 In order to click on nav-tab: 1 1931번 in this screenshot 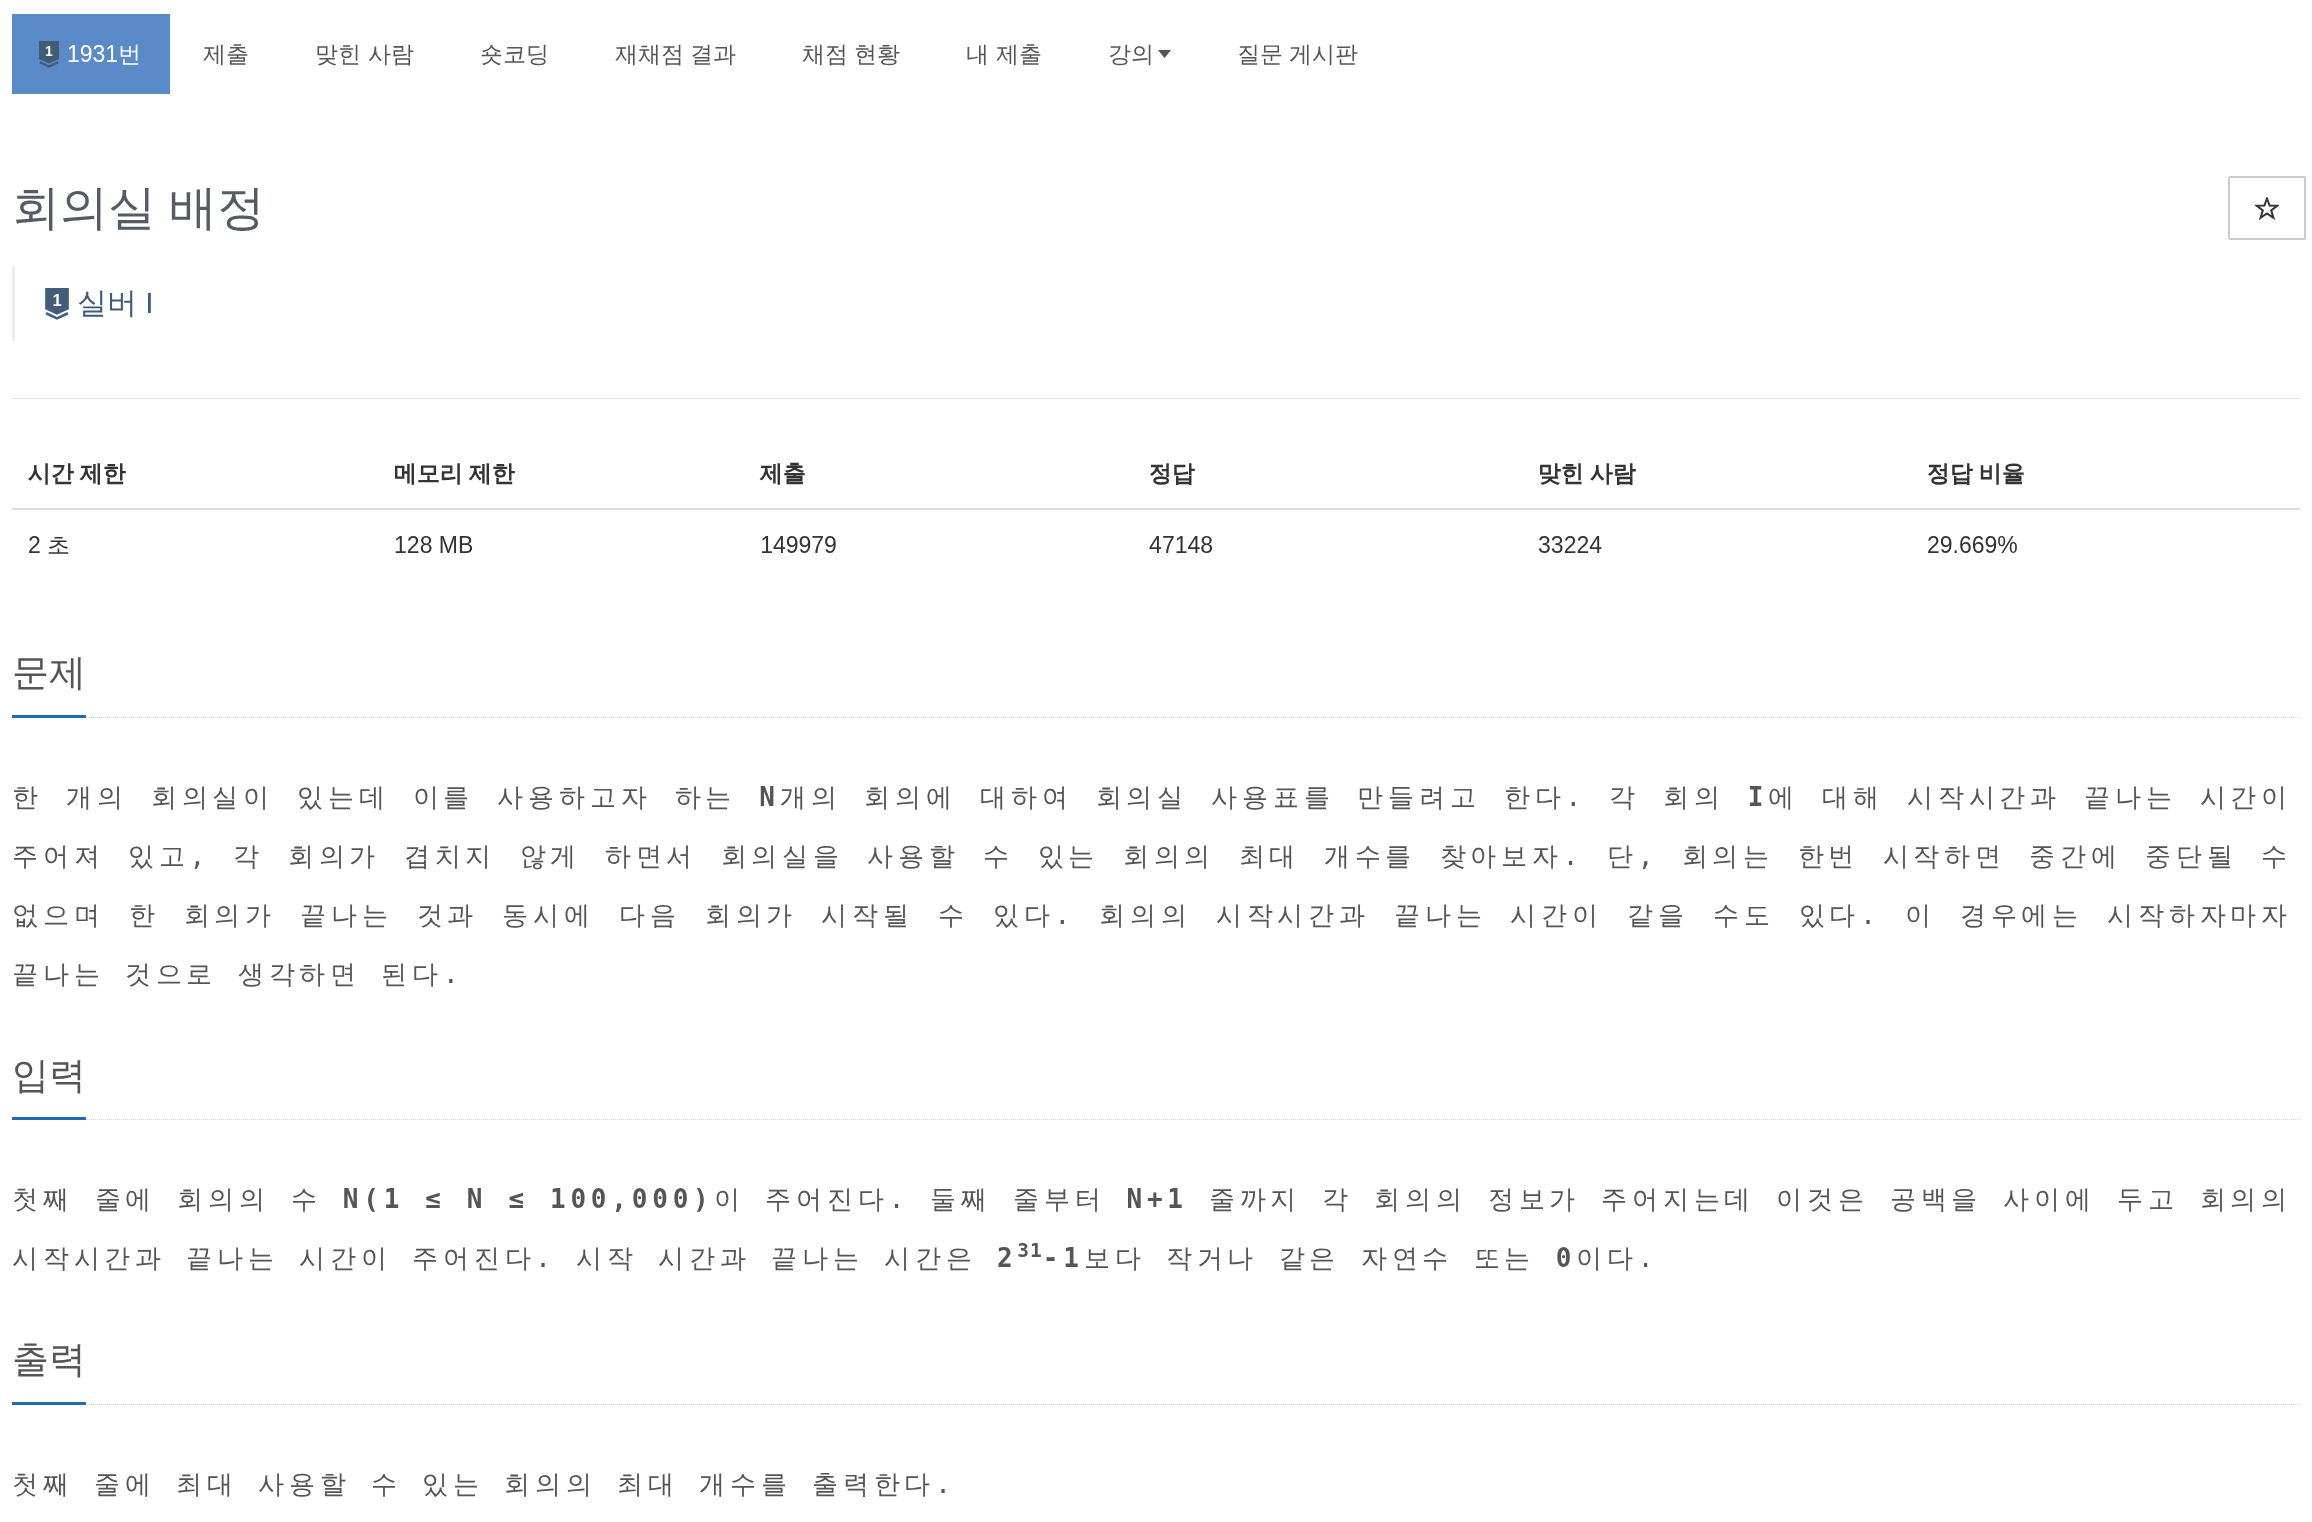, I will do `click(91, 54)`.